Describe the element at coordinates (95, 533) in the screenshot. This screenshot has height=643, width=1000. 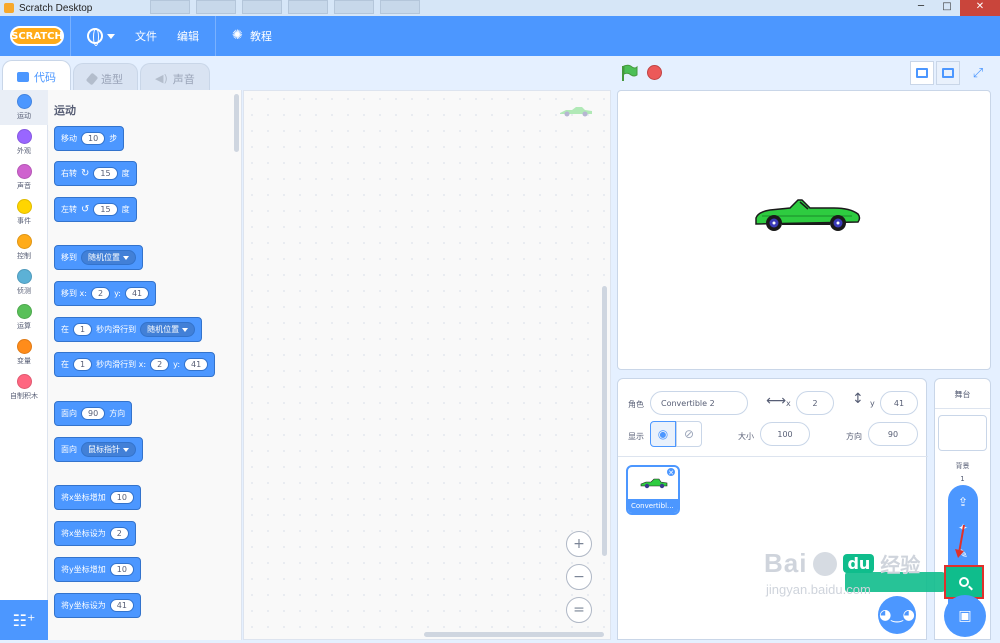
I see `block-set-x: 将x坐标设为 2` at that location.